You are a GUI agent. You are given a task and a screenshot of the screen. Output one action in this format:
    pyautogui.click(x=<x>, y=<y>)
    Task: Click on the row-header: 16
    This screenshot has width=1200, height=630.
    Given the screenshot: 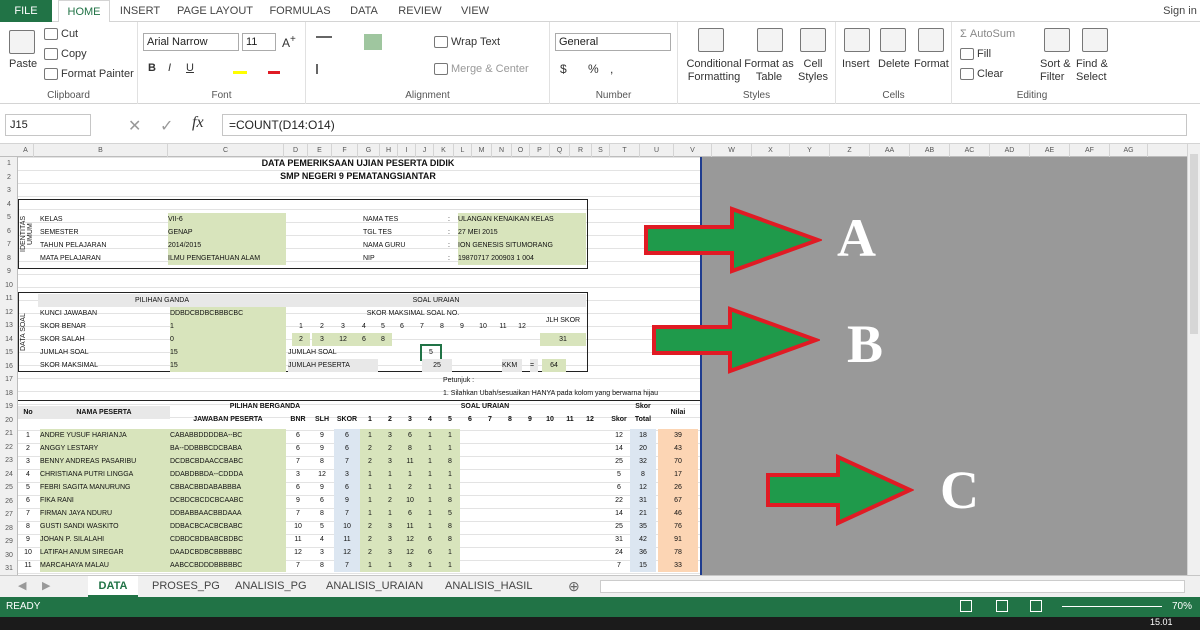 What is the action you would take?
    pyautogui.click(x=9, y=366)
    